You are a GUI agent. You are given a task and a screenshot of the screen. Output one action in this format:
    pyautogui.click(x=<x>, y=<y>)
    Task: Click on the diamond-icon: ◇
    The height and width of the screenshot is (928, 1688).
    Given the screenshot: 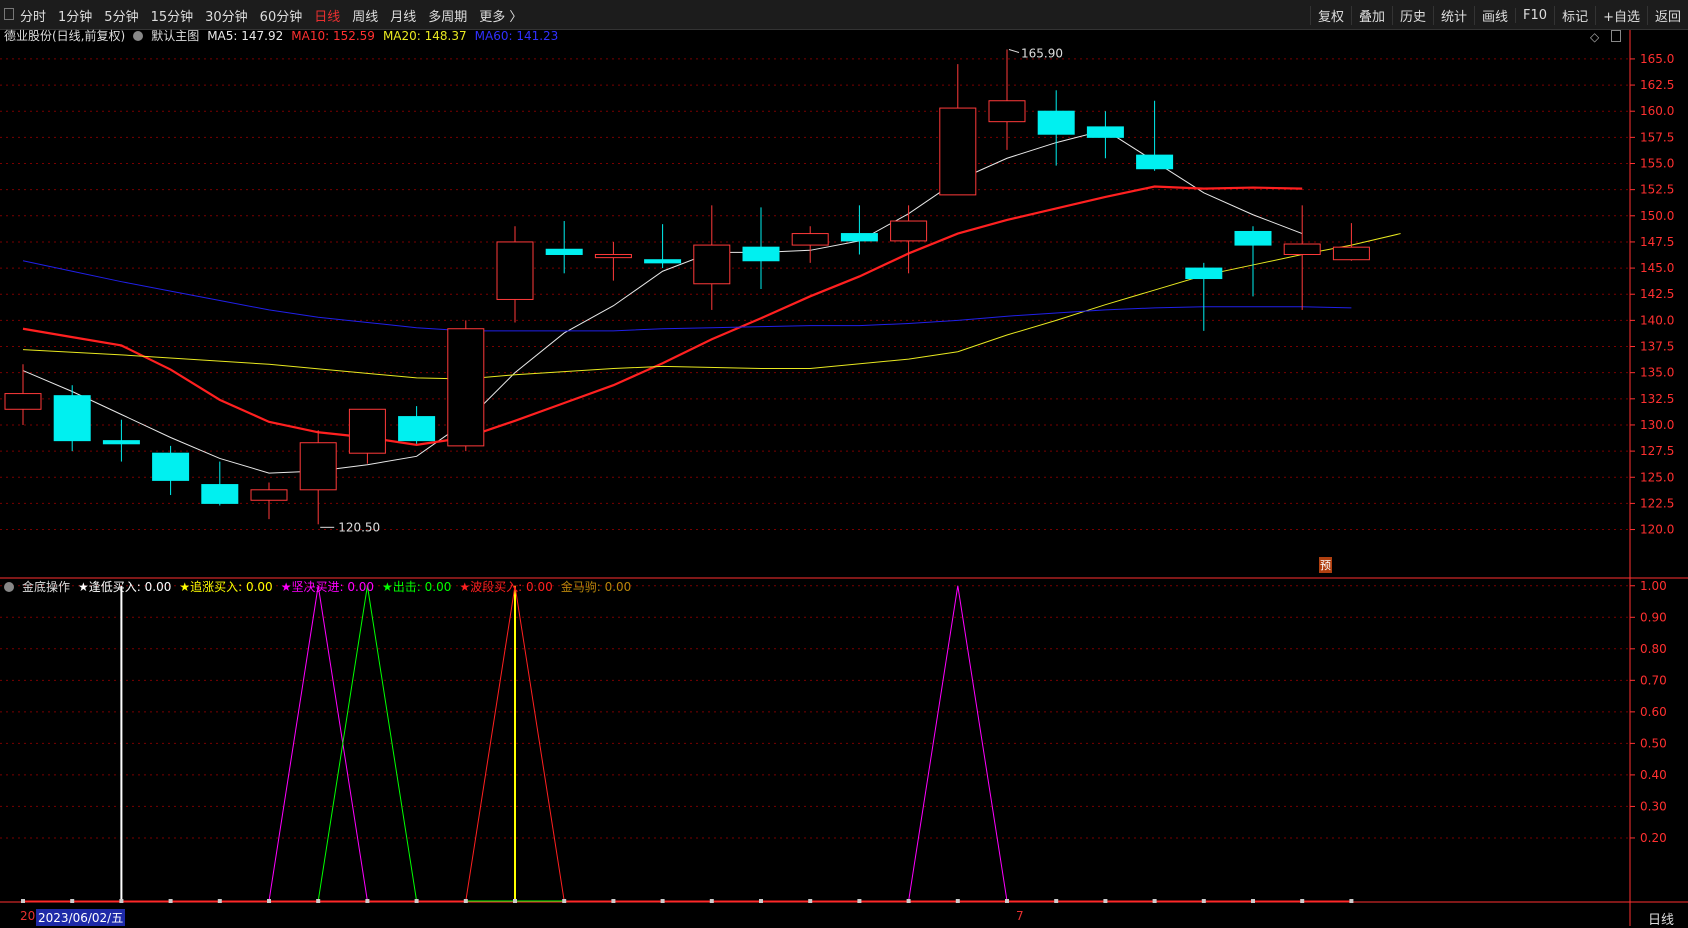 What is the action you would take?
    pyautogui.click(x=1594, y=37)
    